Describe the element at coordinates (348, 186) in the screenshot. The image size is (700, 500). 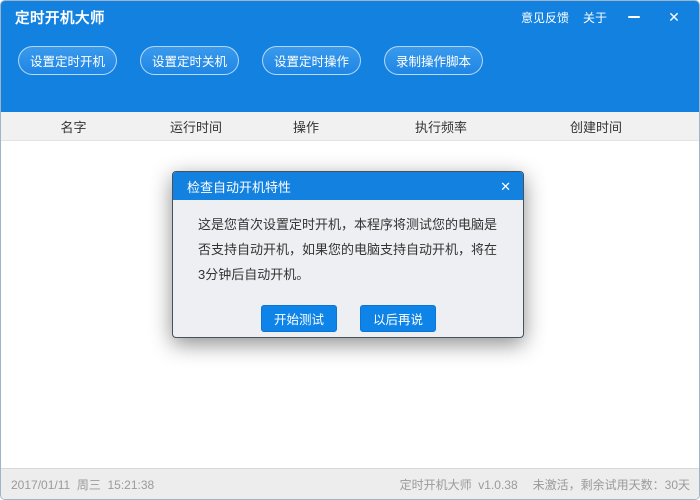
I see `dialog-titlebar: 检查自动开机特性 ✕` at that location.